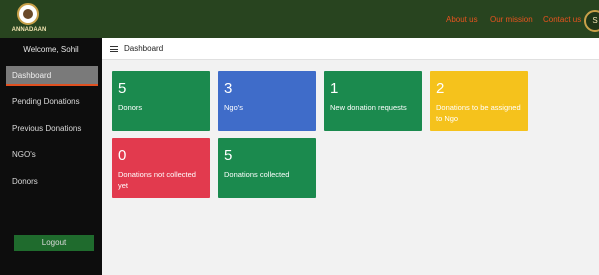 The image size is (599, 275). Describe the element at coordinates (51, 49) in the screenshot. I see `welcome-text: Welcome, Sohil` at that location.